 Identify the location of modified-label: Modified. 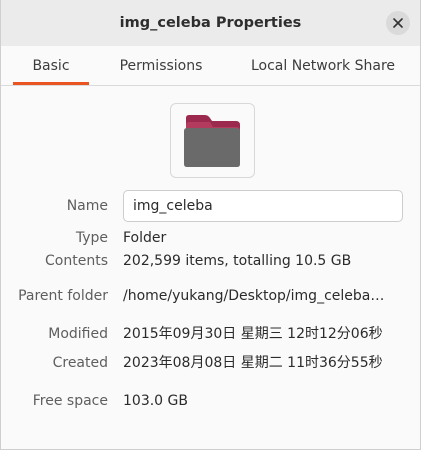
(78, 334).